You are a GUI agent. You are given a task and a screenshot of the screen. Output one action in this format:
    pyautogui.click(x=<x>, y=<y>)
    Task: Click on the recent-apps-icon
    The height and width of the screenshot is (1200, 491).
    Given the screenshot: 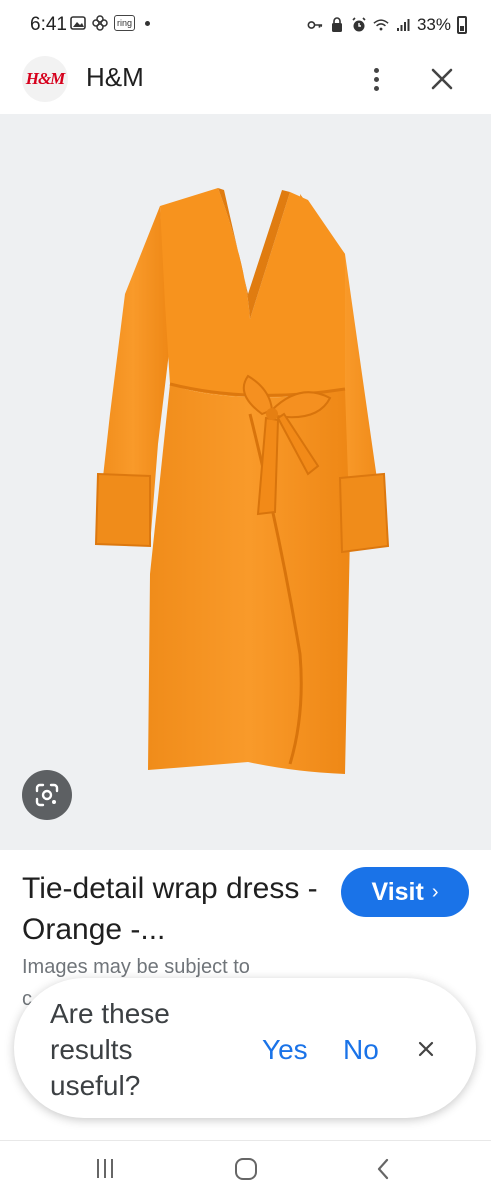 What is the action you would take?
    pyautogui.click(x=109, y=1169)
    